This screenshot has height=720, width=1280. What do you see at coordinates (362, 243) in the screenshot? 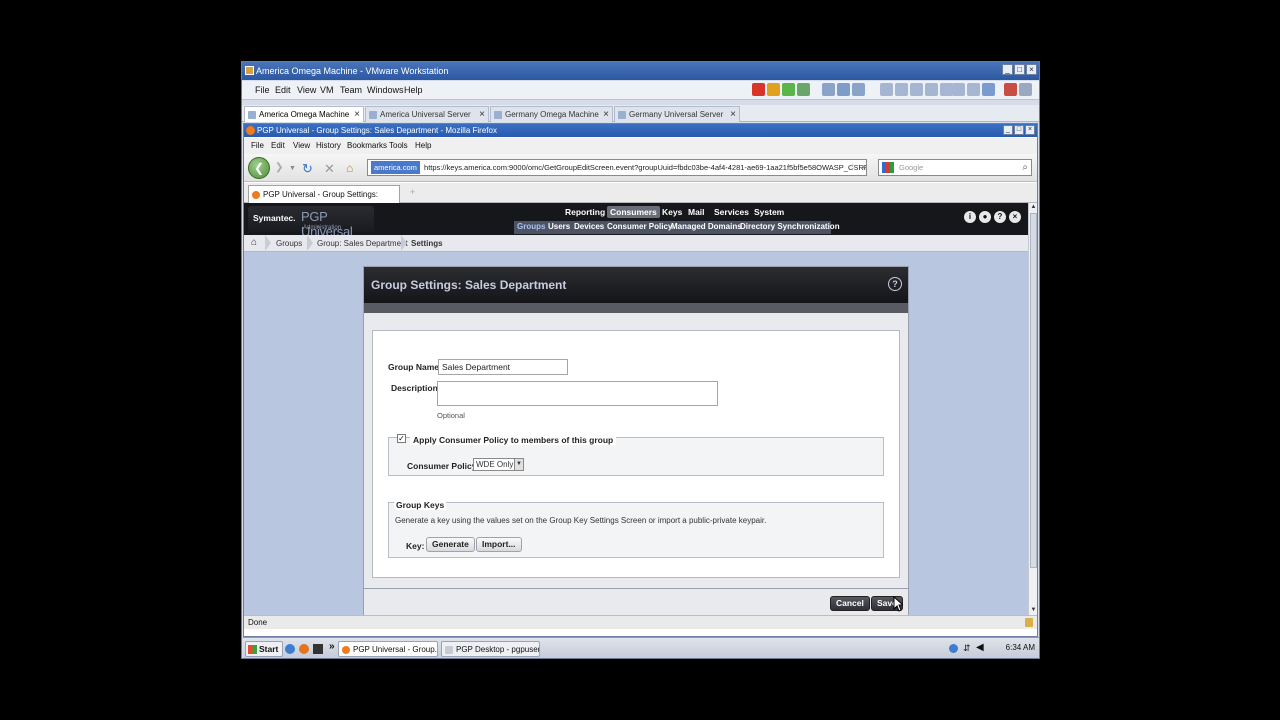
I see `breadcrumb-group: Group: Sales Department` at bounding box center [362, 243].